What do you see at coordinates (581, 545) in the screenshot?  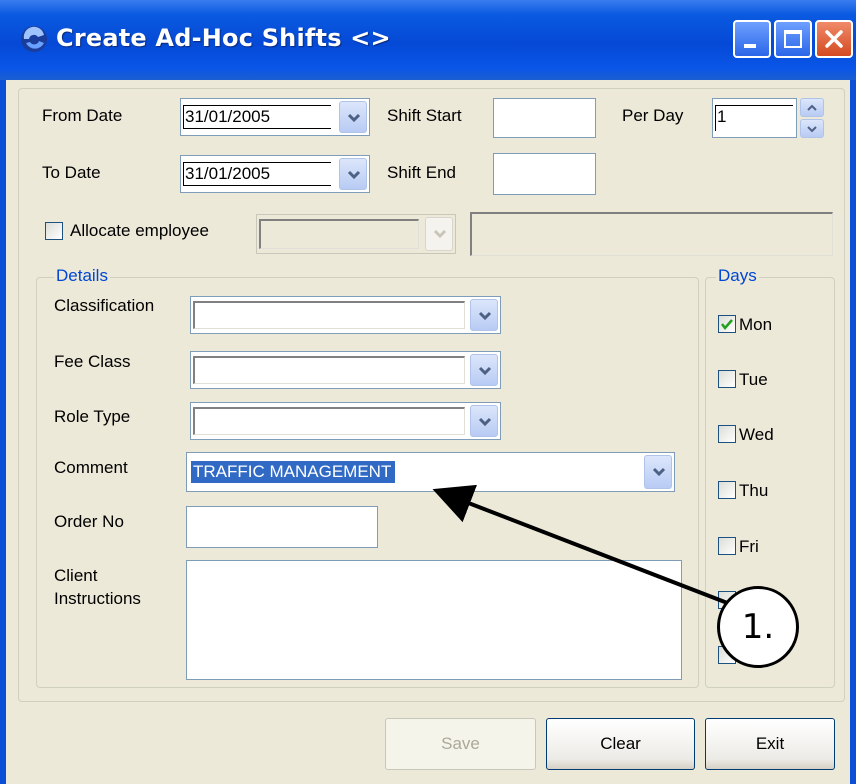 I see `callout-arrow` at bounding box center [581, 545].